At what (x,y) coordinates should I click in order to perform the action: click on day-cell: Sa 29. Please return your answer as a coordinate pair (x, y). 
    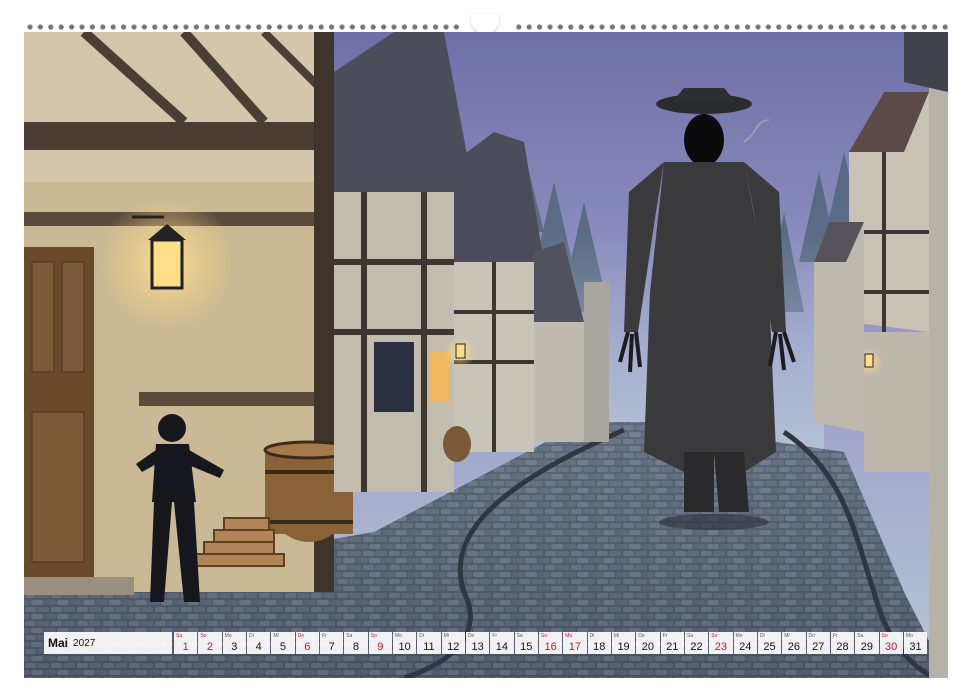
    Looking at the image, I should click on (867, 643).